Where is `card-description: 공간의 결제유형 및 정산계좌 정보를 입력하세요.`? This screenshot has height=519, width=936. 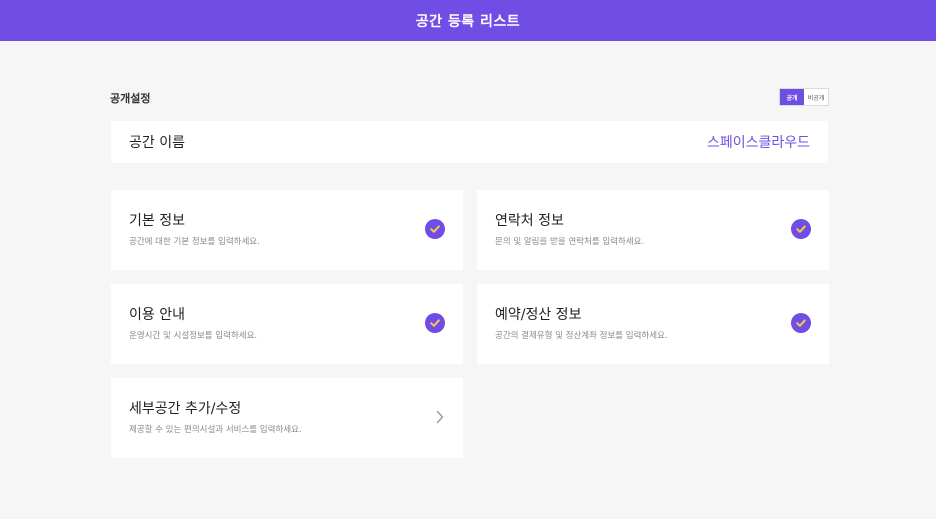
card-description: 공간의 결제유형 및 정산계좌 정보를 입력하세요. is located at coordinates (581, 336).